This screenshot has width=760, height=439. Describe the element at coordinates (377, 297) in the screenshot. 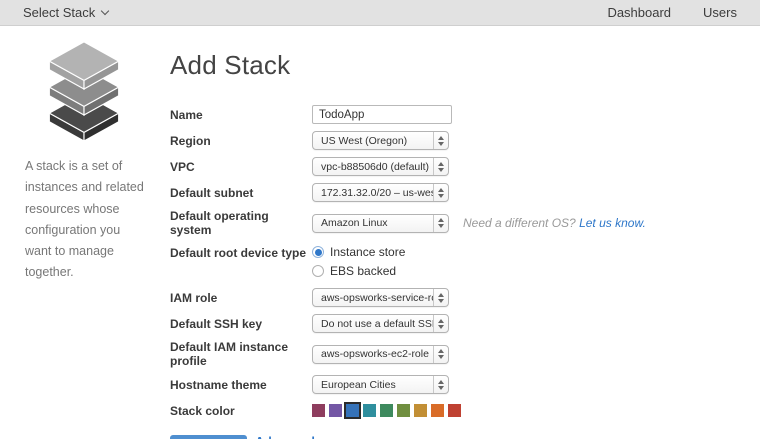

I see `iam-role-select-value: aws-opsworks-service-role` at that location.